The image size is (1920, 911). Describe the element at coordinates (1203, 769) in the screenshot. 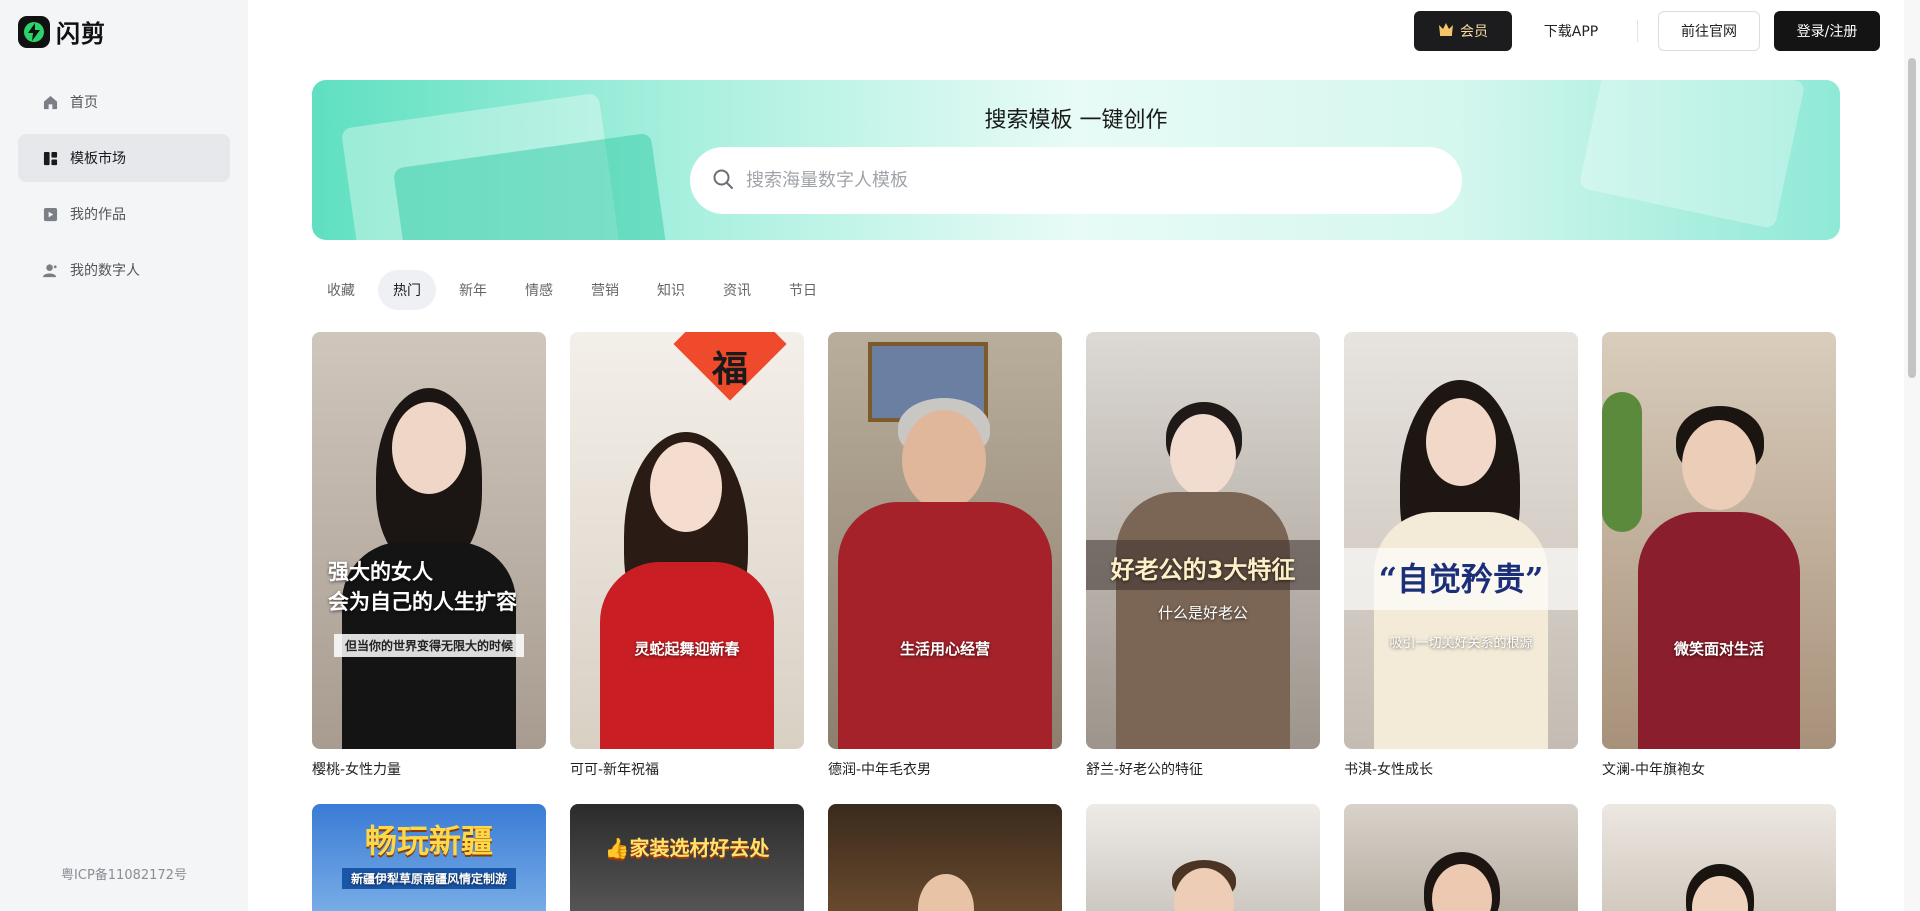

I see `template-title: 舒兰-好老公的特征` at that location.